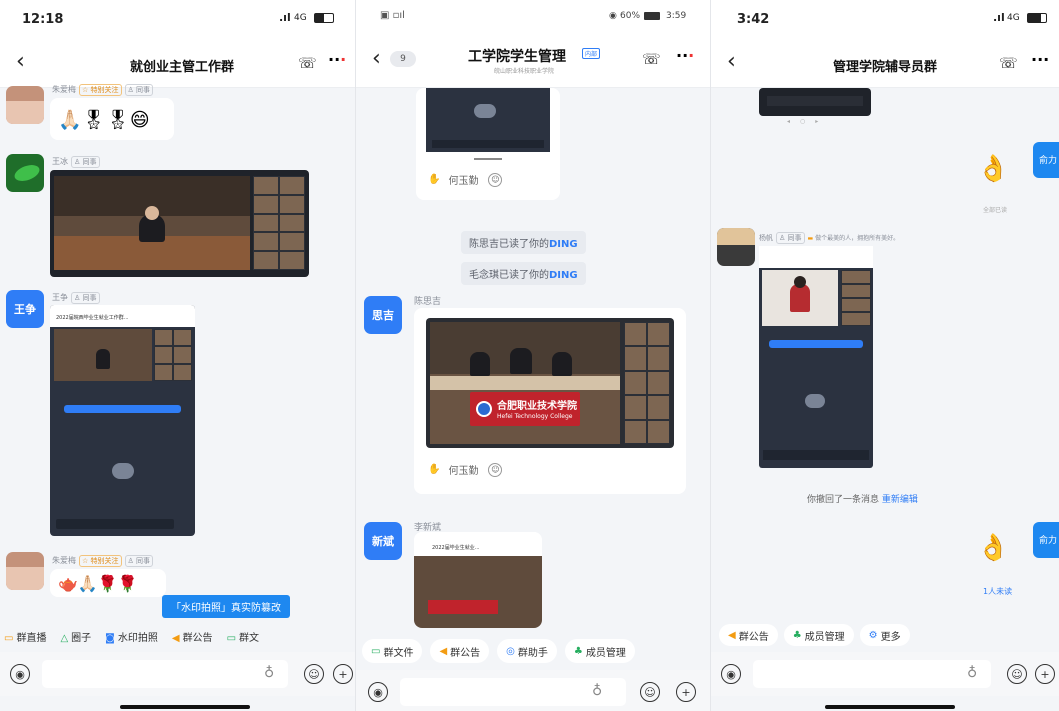 Image resolution: width=1059 pixels, height=711 pixels. I want to click on college-banner: 合肥职业技术学院 Hefei Technology College, so click(525, 409).